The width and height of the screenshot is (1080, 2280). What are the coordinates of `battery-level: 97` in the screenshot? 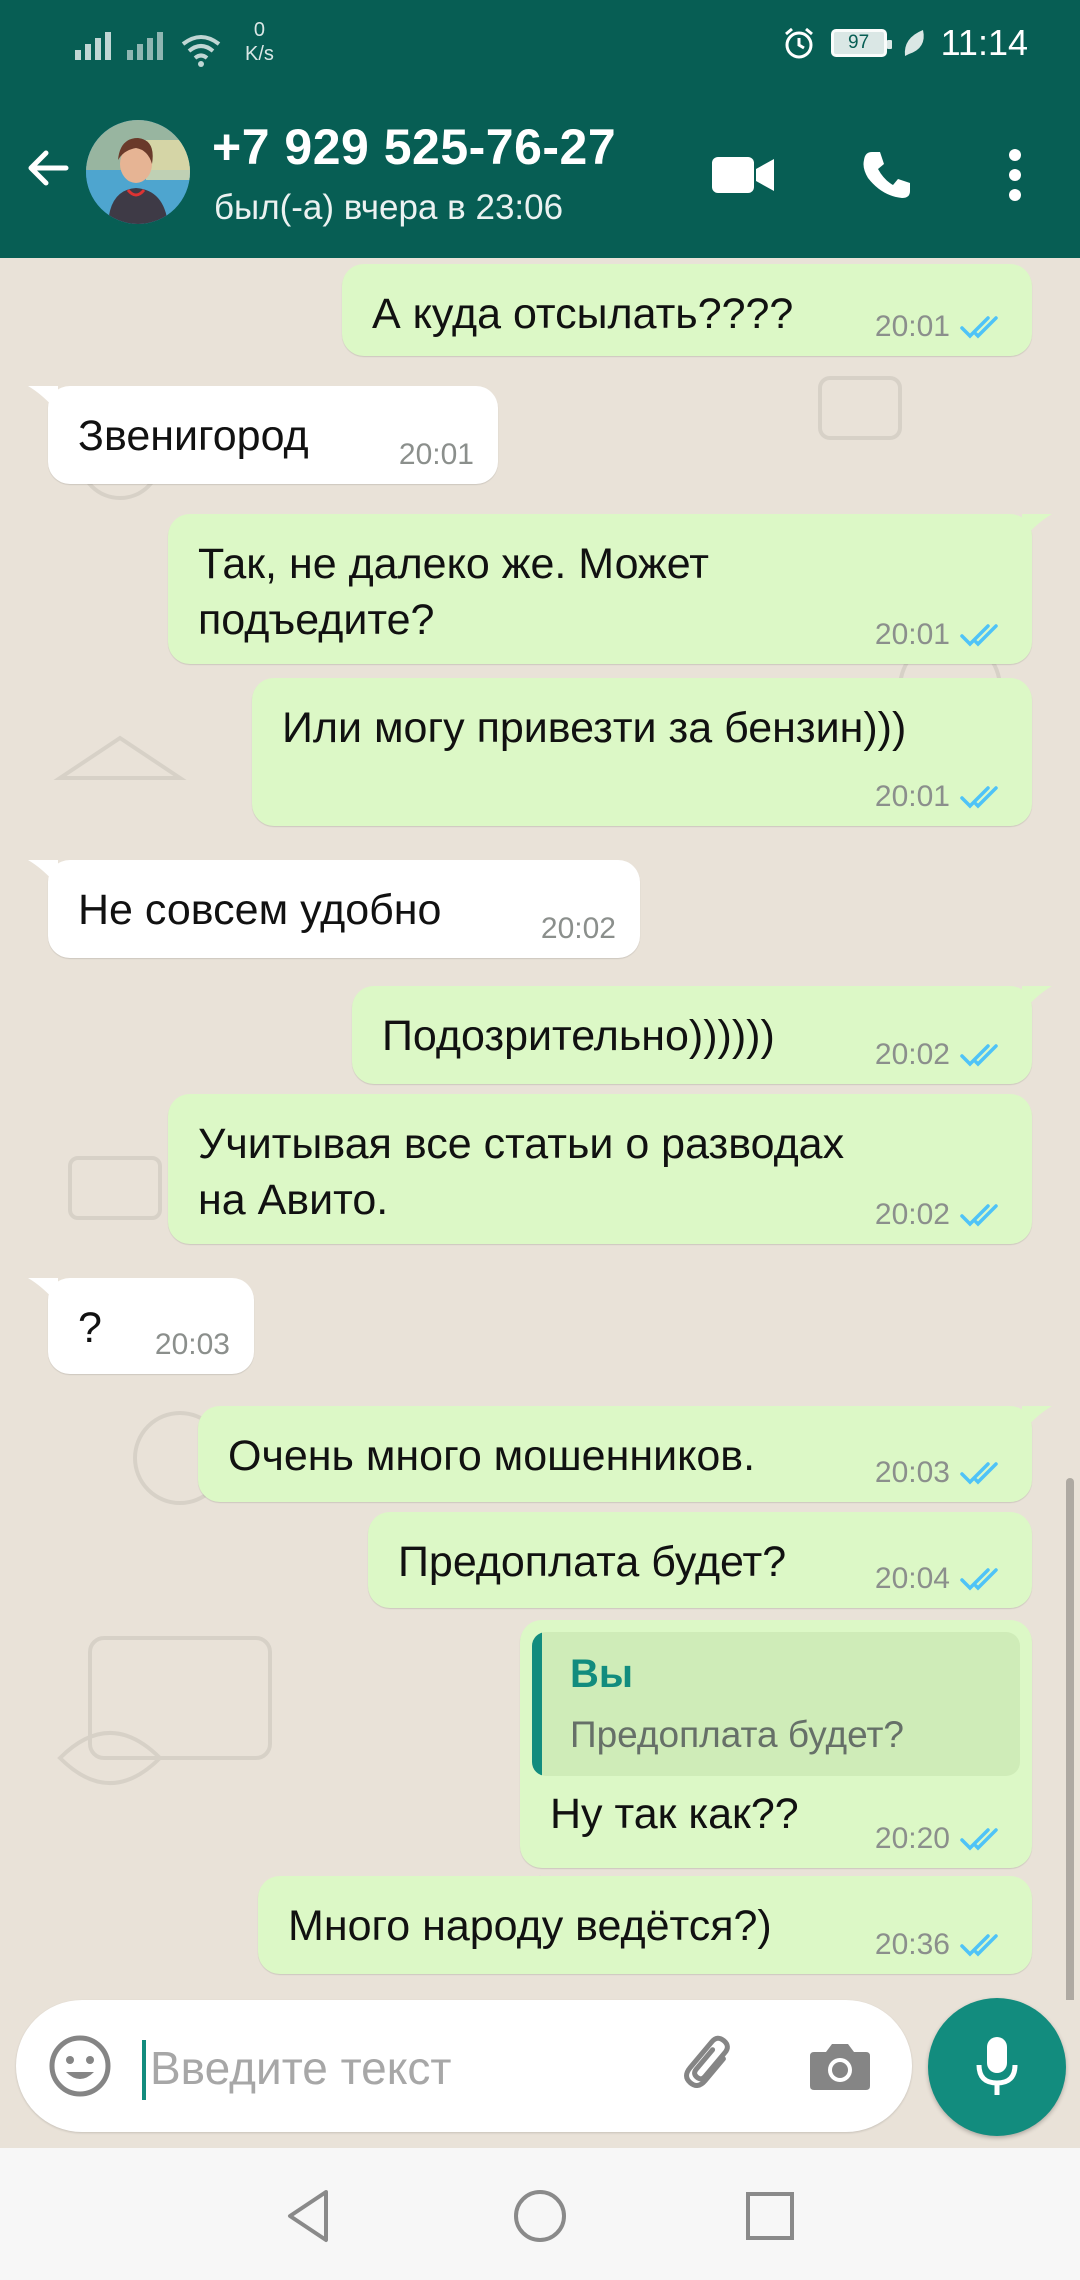 It's located at (859, 42).